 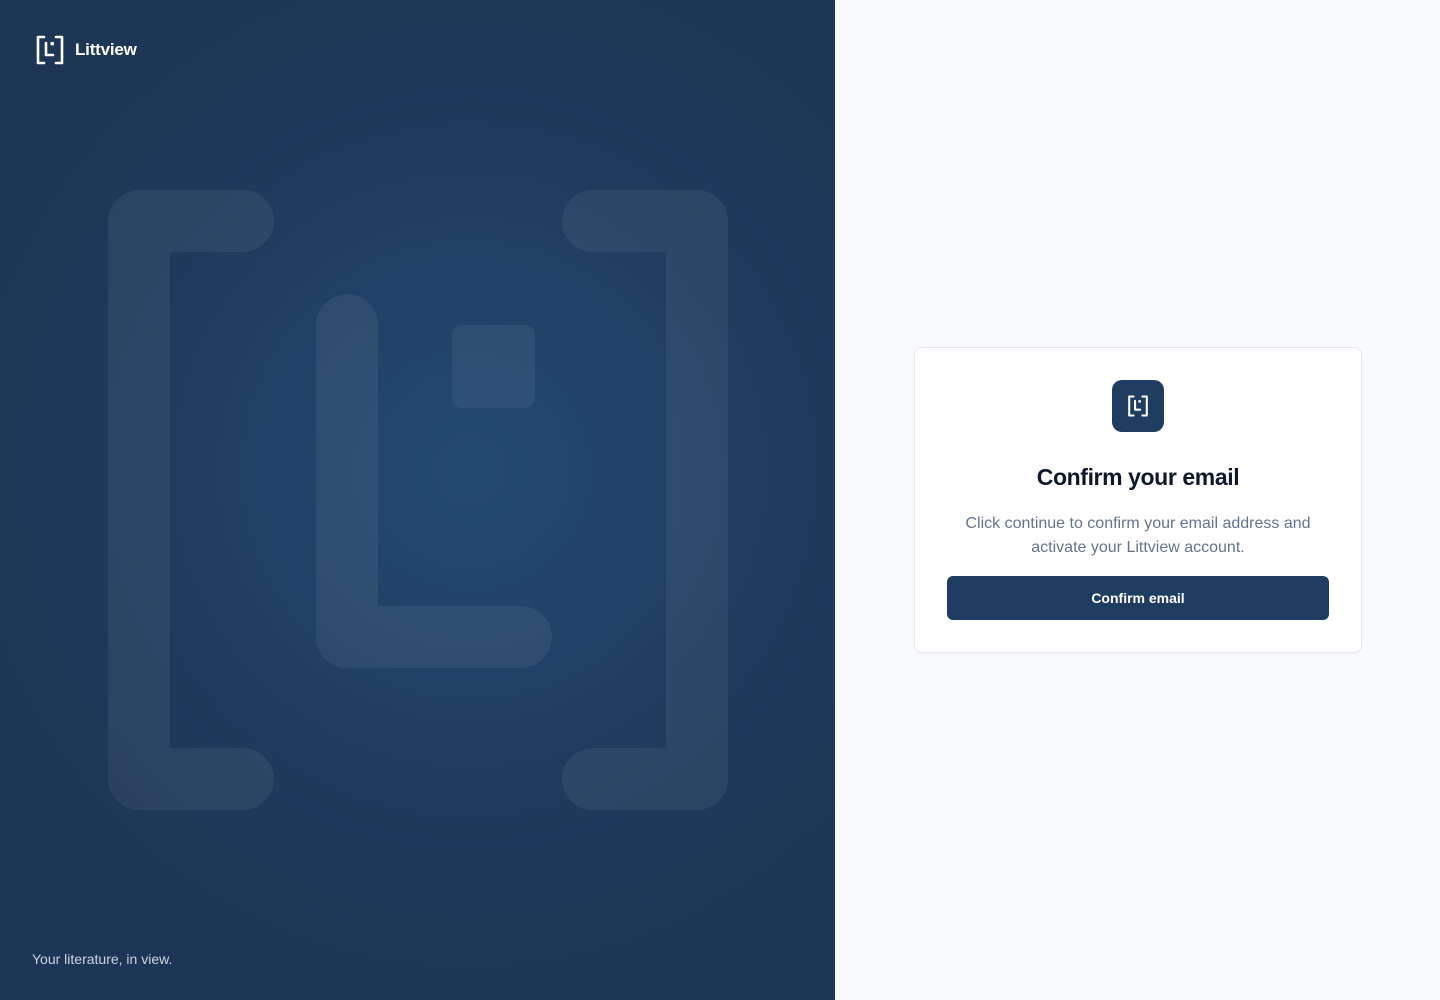 I want to click on brand-tagline: Your literature, in view., so click(x=102, y=959).